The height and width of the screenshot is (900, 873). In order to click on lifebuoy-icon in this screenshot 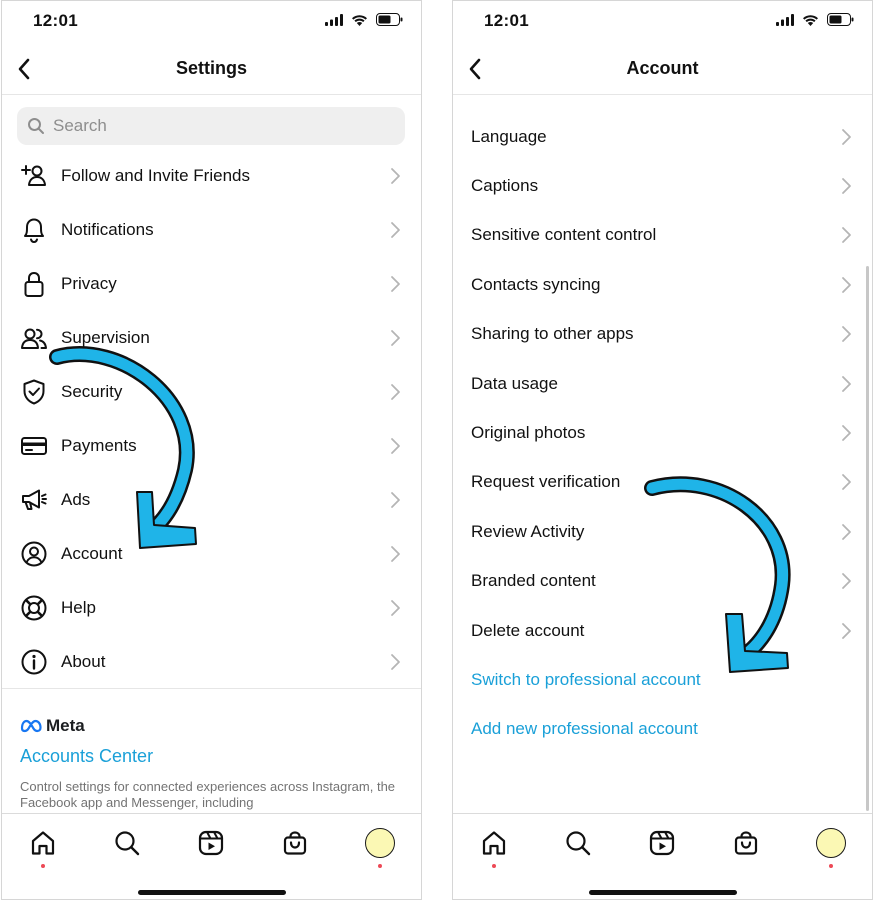, I will do `click(34, 608)`.